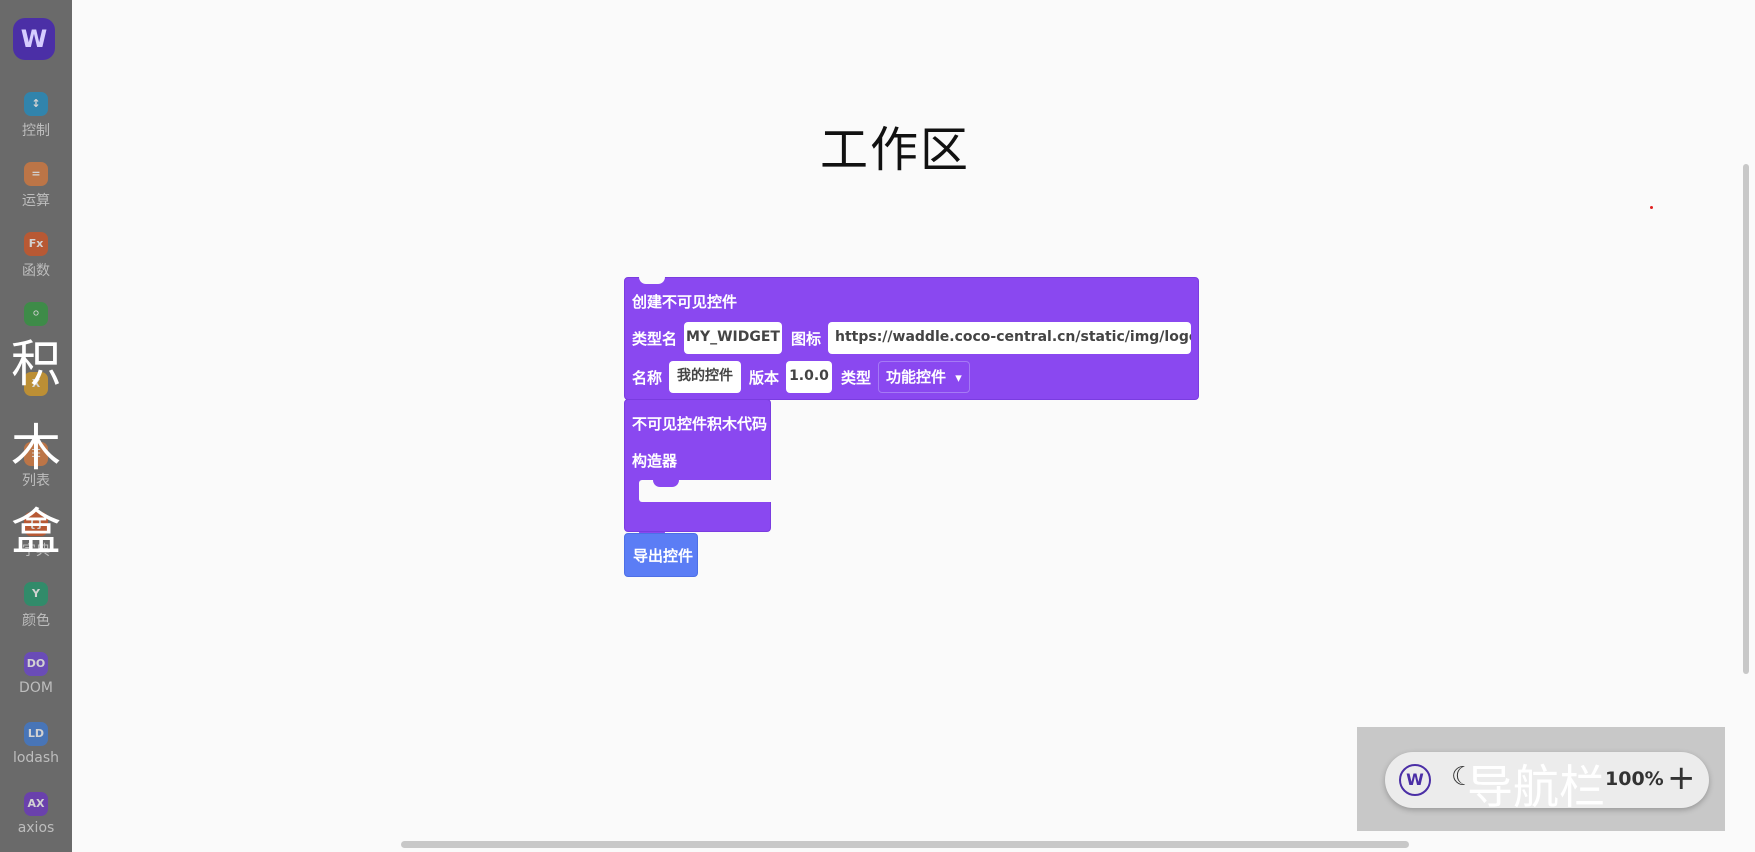  Describe the element at coordinates (1681, 778) in the screenshot. I see `zoom-in-icon: +` at that location.